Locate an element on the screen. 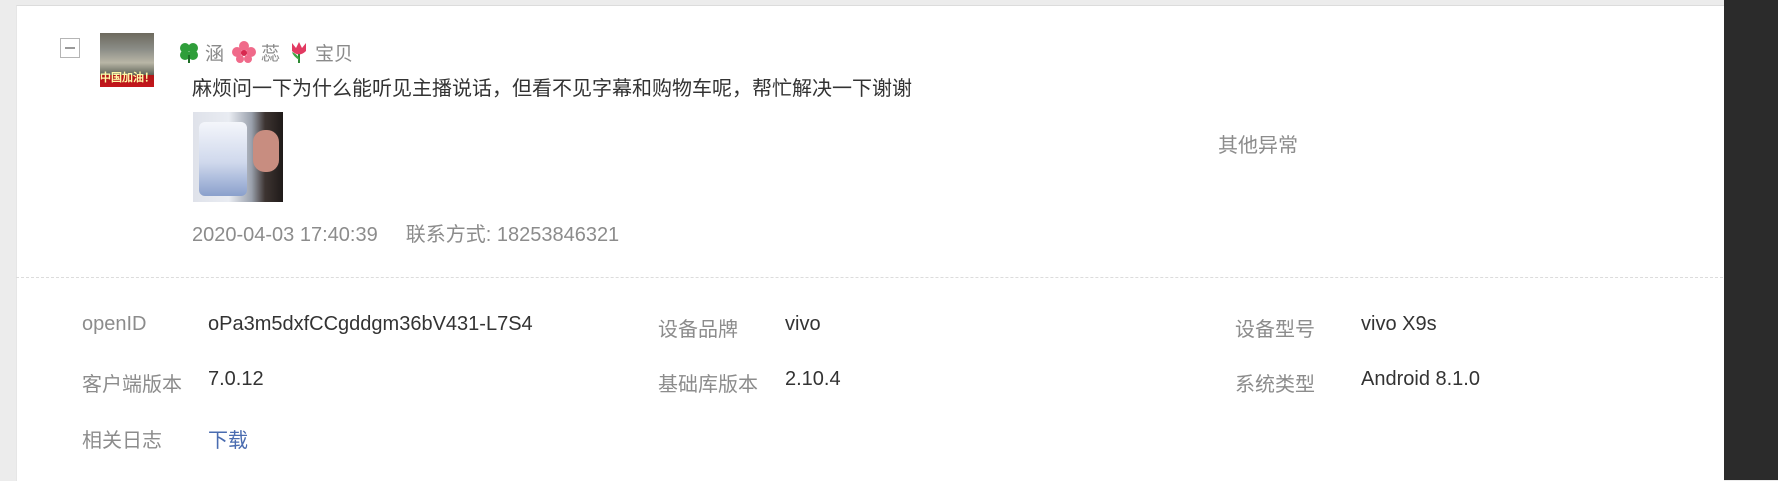  feedback-meta: 2020-04-03 17:40:39 联系方式: 18253846321 is located at coordinates (405, 232).